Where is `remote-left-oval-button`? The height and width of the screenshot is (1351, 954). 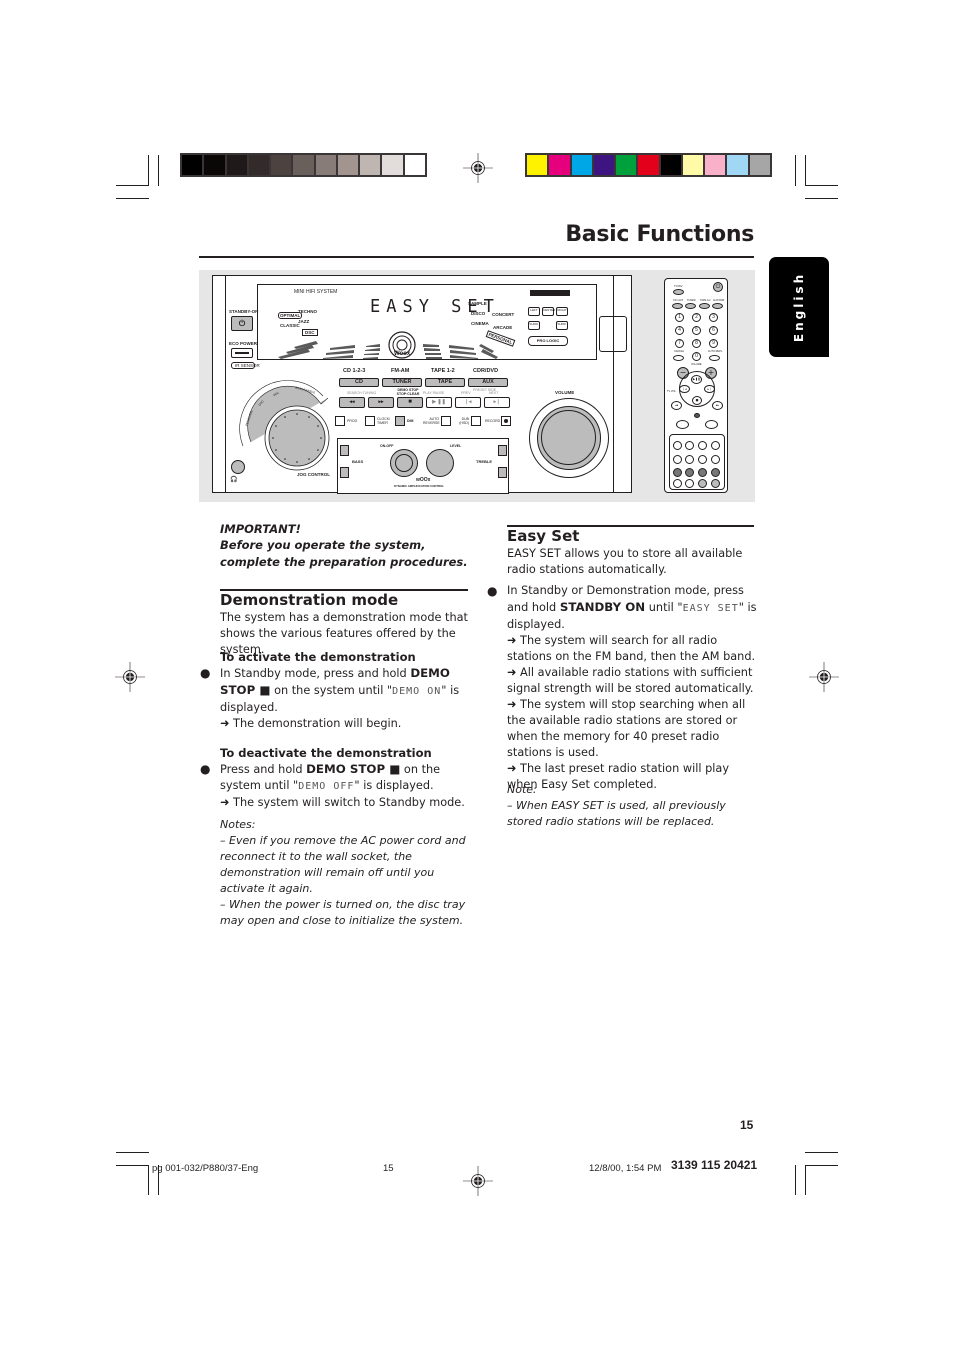 remote-left-oval-button is located at coordinates (682, 424).